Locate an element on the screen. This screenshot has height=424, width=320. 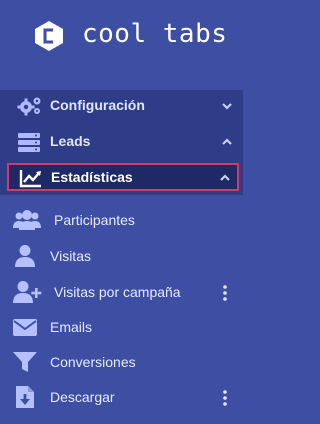
nav-item-label: Leads is located at coordinates (70, 141).